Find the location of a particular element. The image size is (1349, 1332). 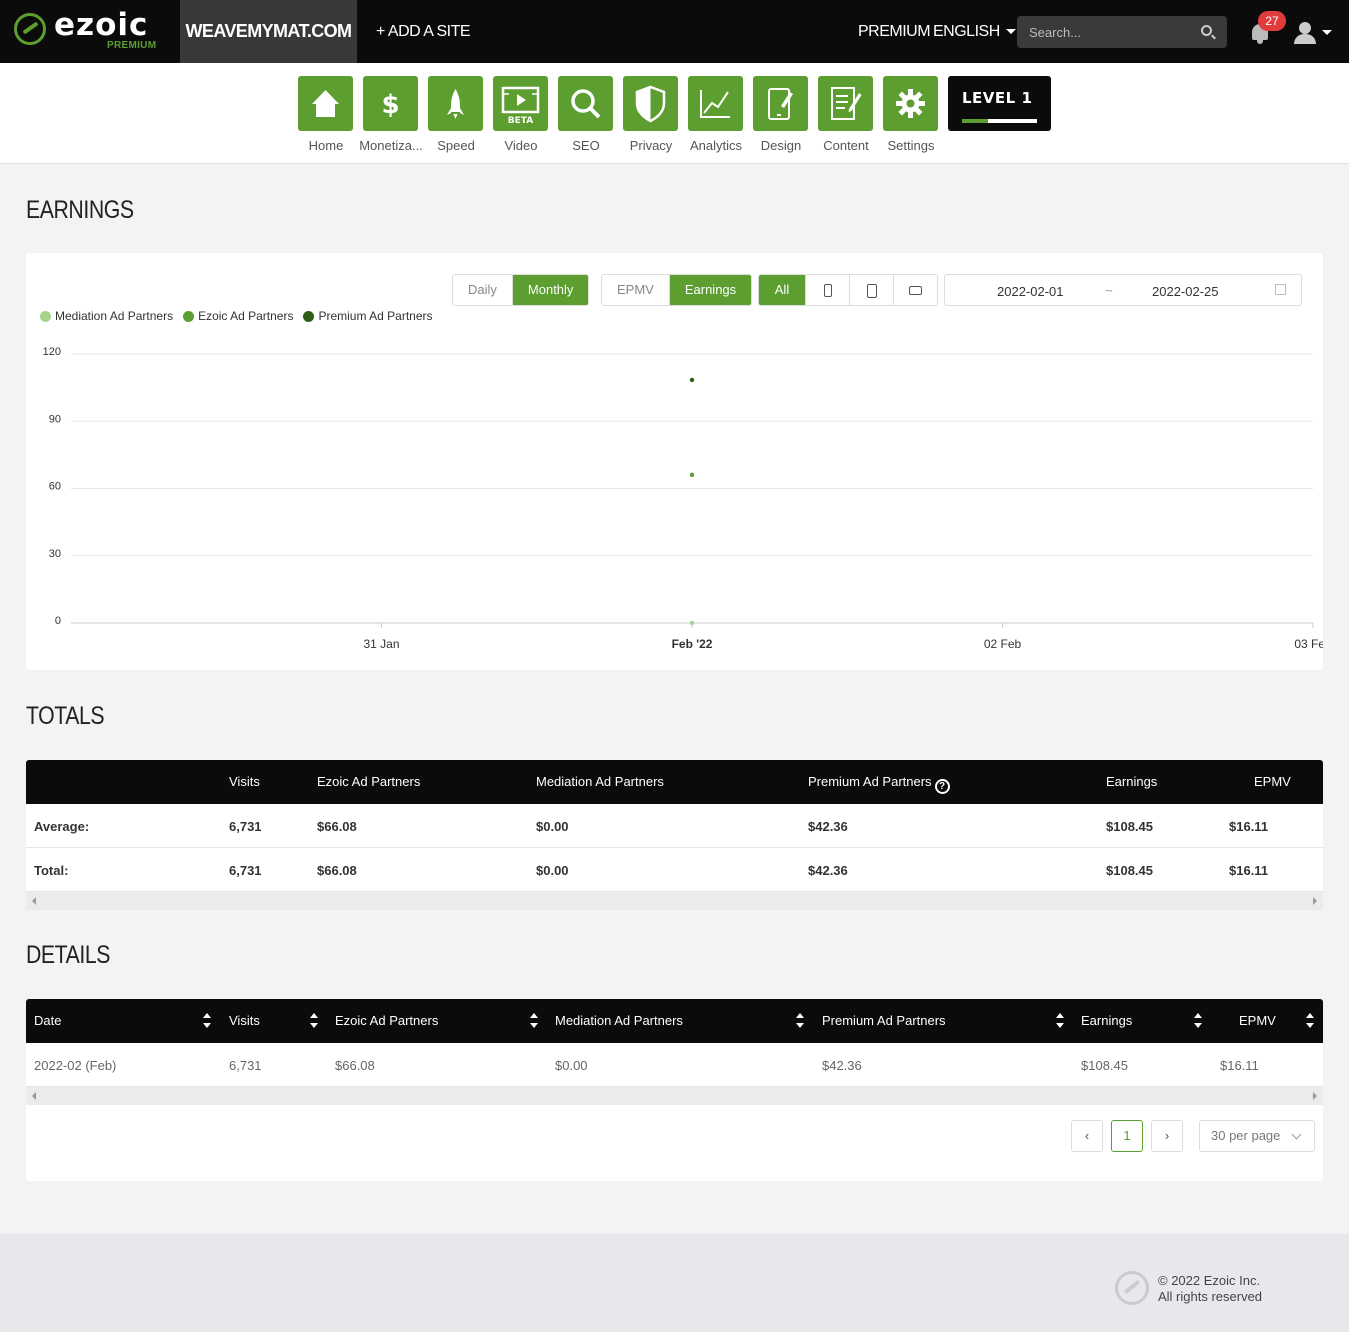

prev-page-button: ‹ is located at coordinates (1087, 1136).